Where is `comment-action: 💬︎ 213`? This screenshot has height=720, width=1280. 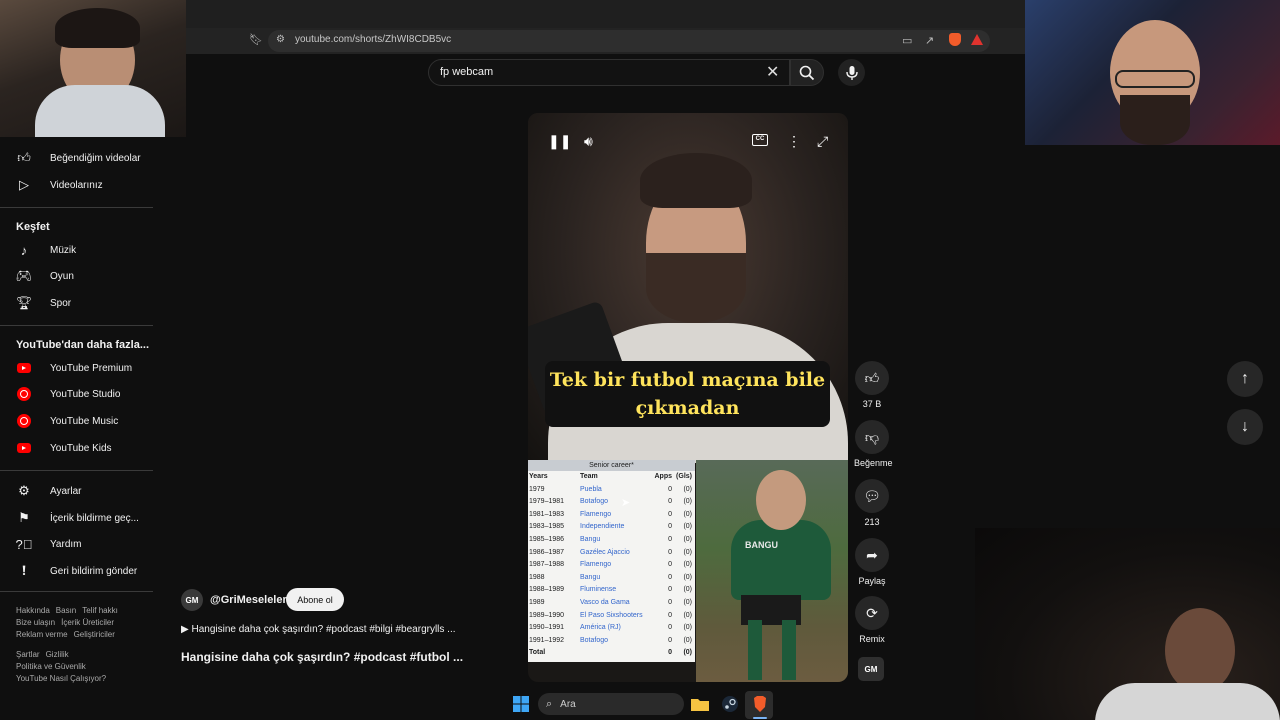 comment-action: 💬︎ 213 is located at coordinates (872, 503).